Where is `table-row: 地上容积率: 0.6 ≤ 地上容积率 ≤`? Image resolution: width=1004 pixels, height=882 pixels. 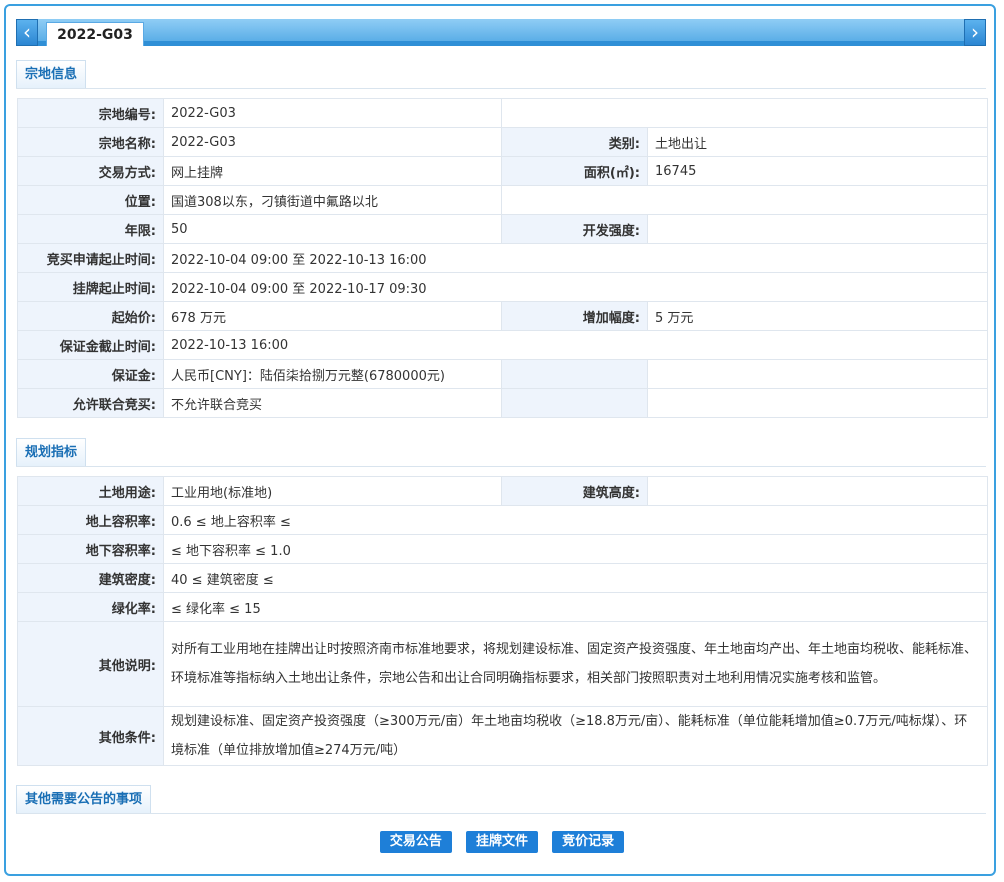 table-row: 地上容积率: 0.6 ≤ 地上容积率 ≤ is located at coordinates (502, 520).